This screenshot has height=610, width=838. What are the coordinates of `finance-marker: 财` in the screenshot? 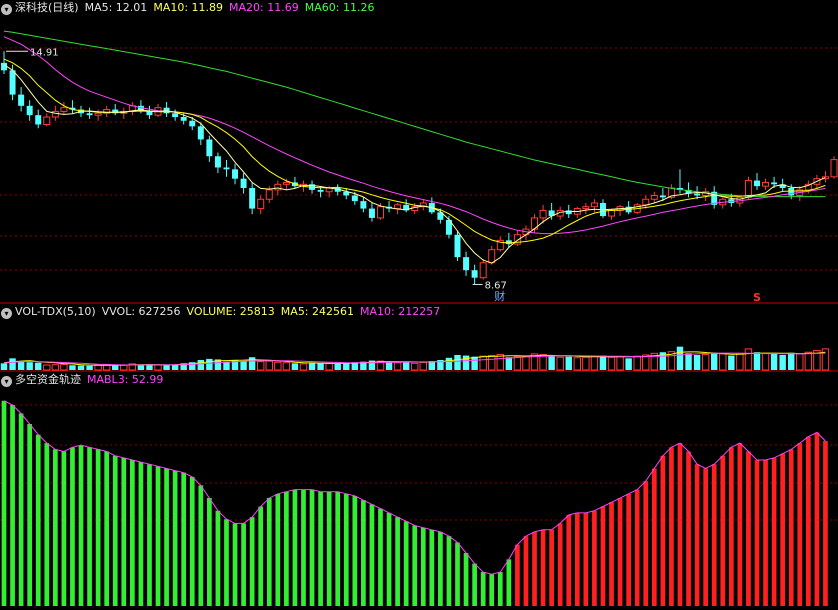 It's located at (499, 296).